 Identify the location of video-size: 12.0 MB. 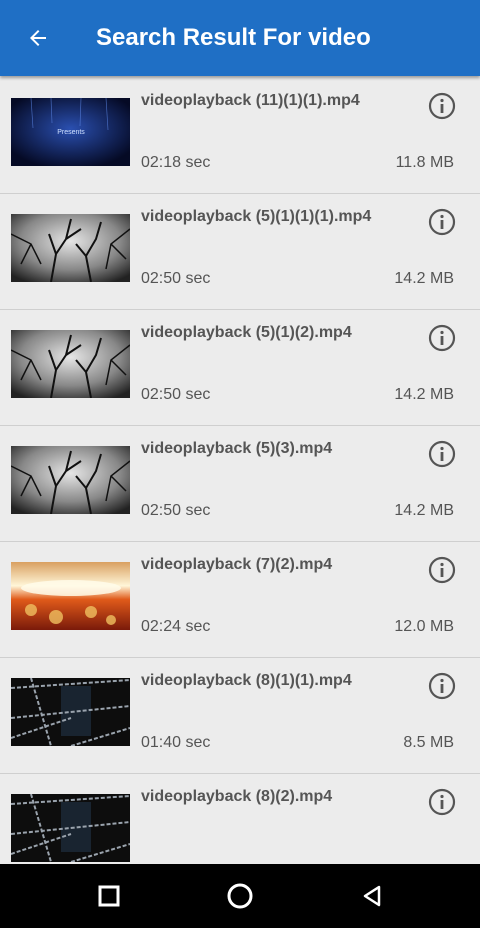
(424, 626).